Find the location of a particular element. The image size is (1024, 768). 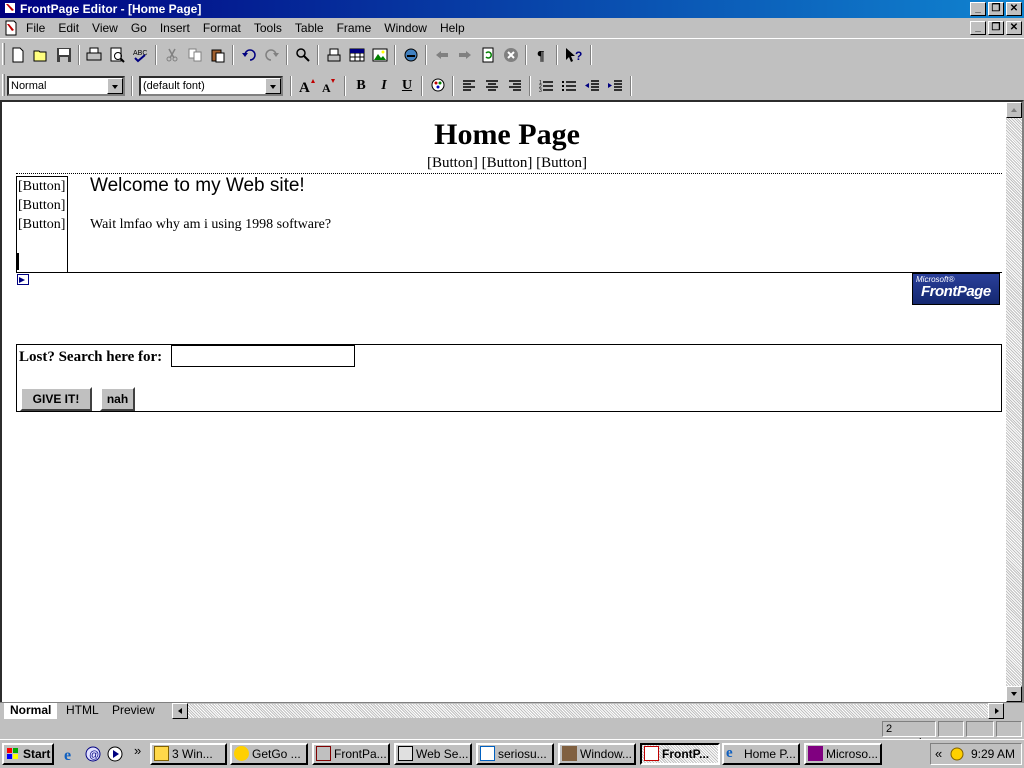

bold-button: B is located at coordinates (361, 86).